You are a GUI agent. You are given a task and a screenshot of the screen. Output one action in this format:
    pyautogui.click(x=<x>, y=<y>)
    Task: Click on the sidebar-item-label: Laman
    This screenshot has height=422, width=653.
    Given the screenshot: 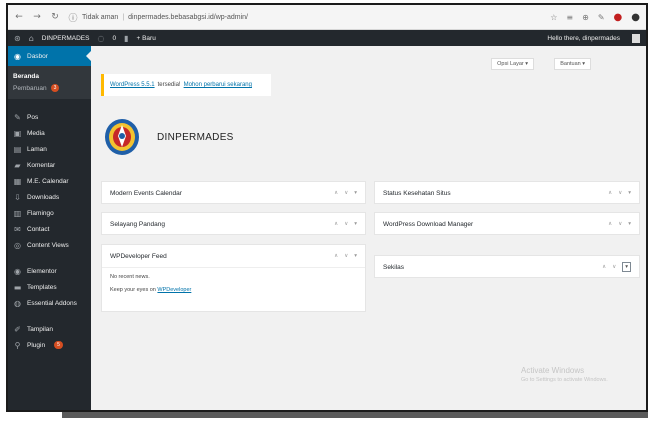 What is the action you would take?
    pyautogui.click(x=37, y=149)
    